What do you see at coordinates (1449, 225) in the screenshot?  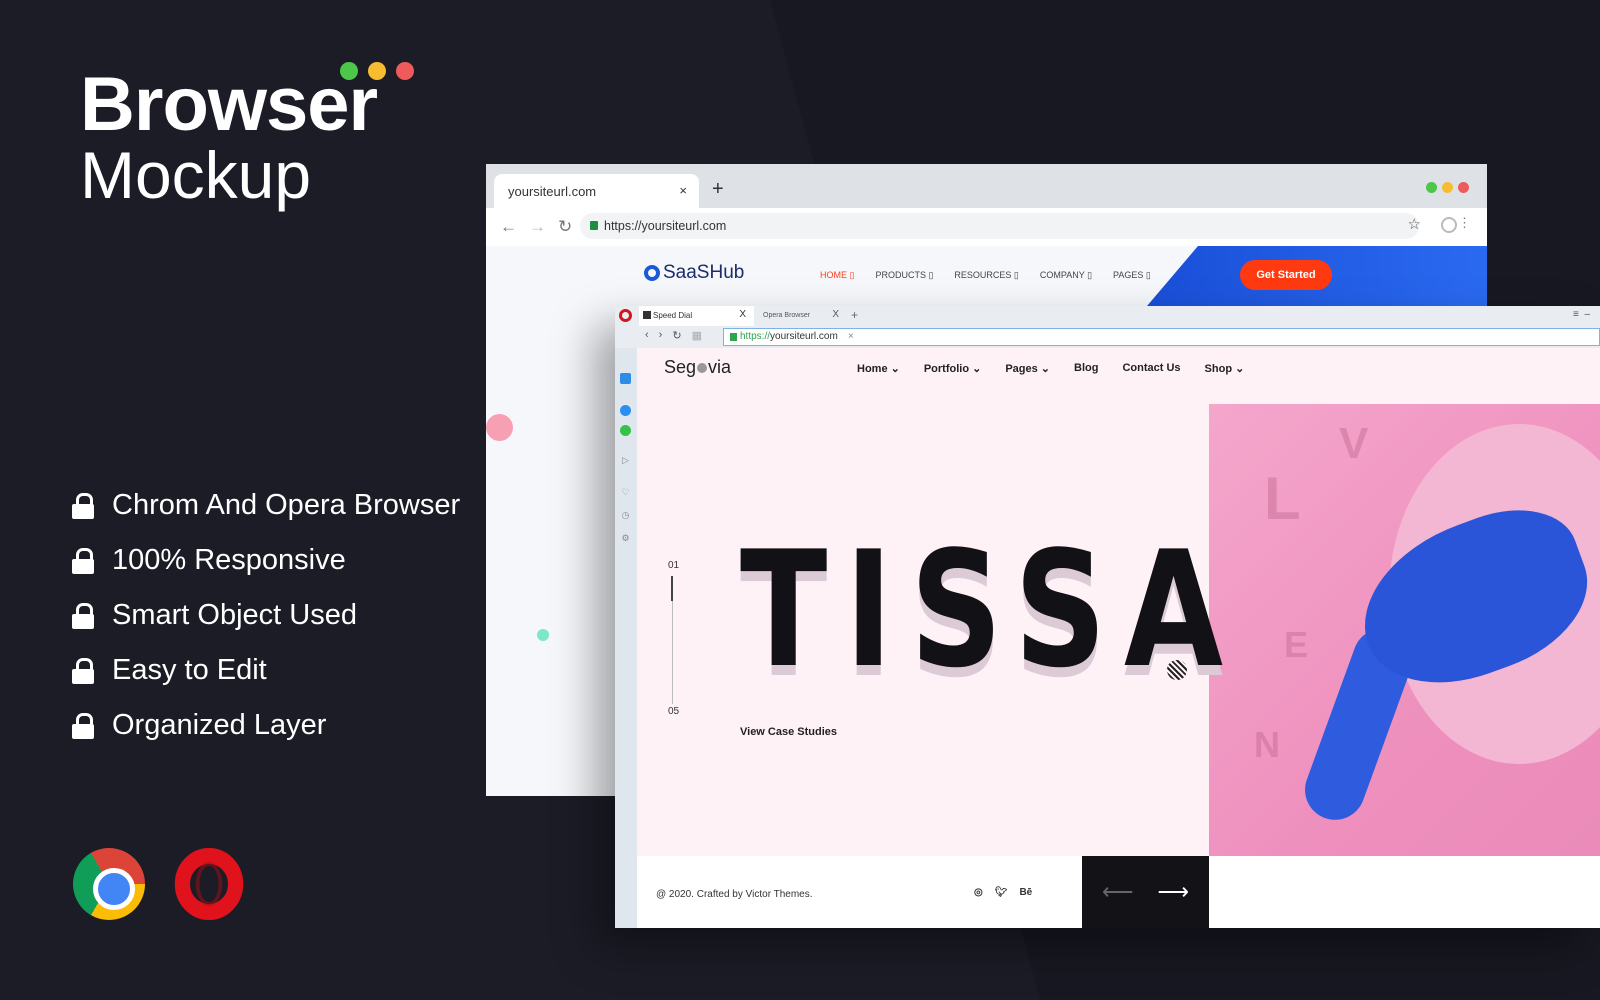 I see `profile-icon` at bounding box center [1449, 225].